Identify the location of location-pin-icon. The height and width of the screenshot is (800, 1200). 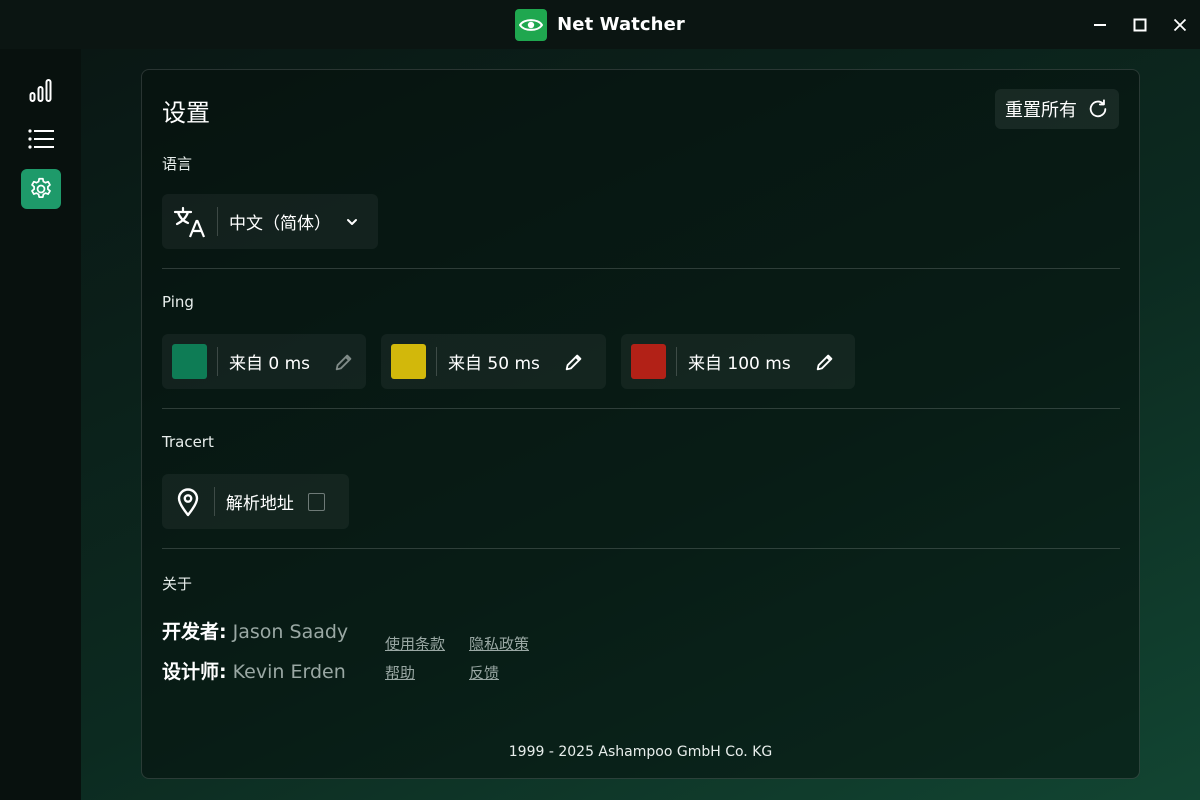
(188, 501).